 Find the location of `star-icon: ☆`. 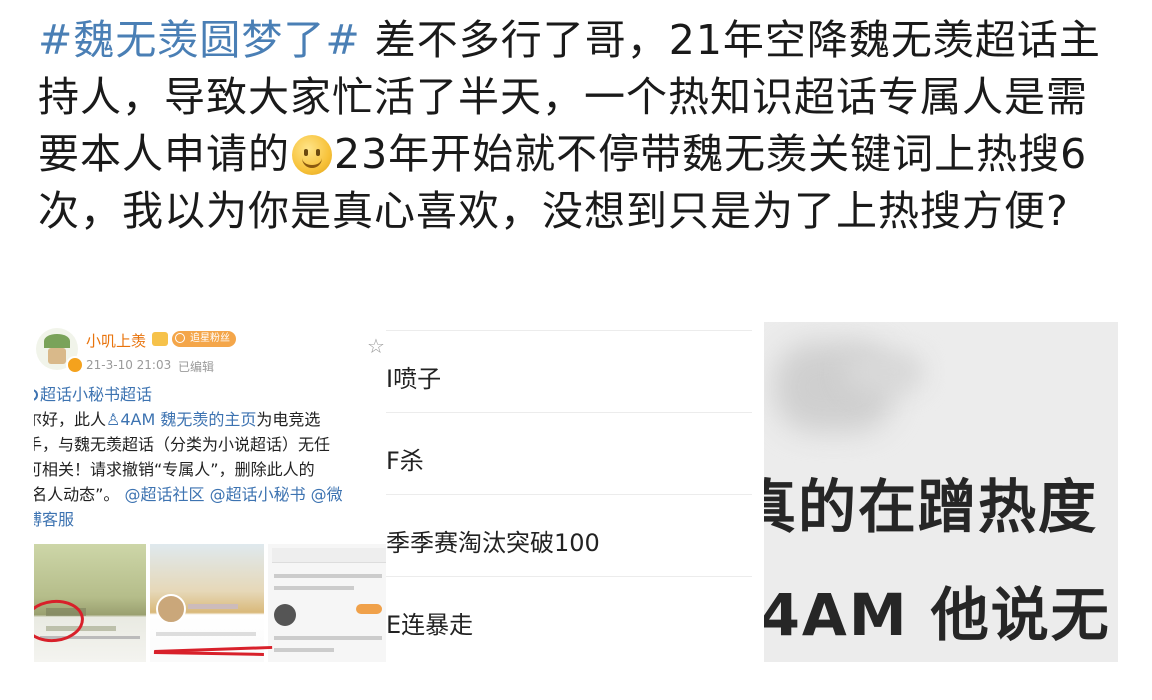

star-icon: ☆ is located at coordinates (376, 346).